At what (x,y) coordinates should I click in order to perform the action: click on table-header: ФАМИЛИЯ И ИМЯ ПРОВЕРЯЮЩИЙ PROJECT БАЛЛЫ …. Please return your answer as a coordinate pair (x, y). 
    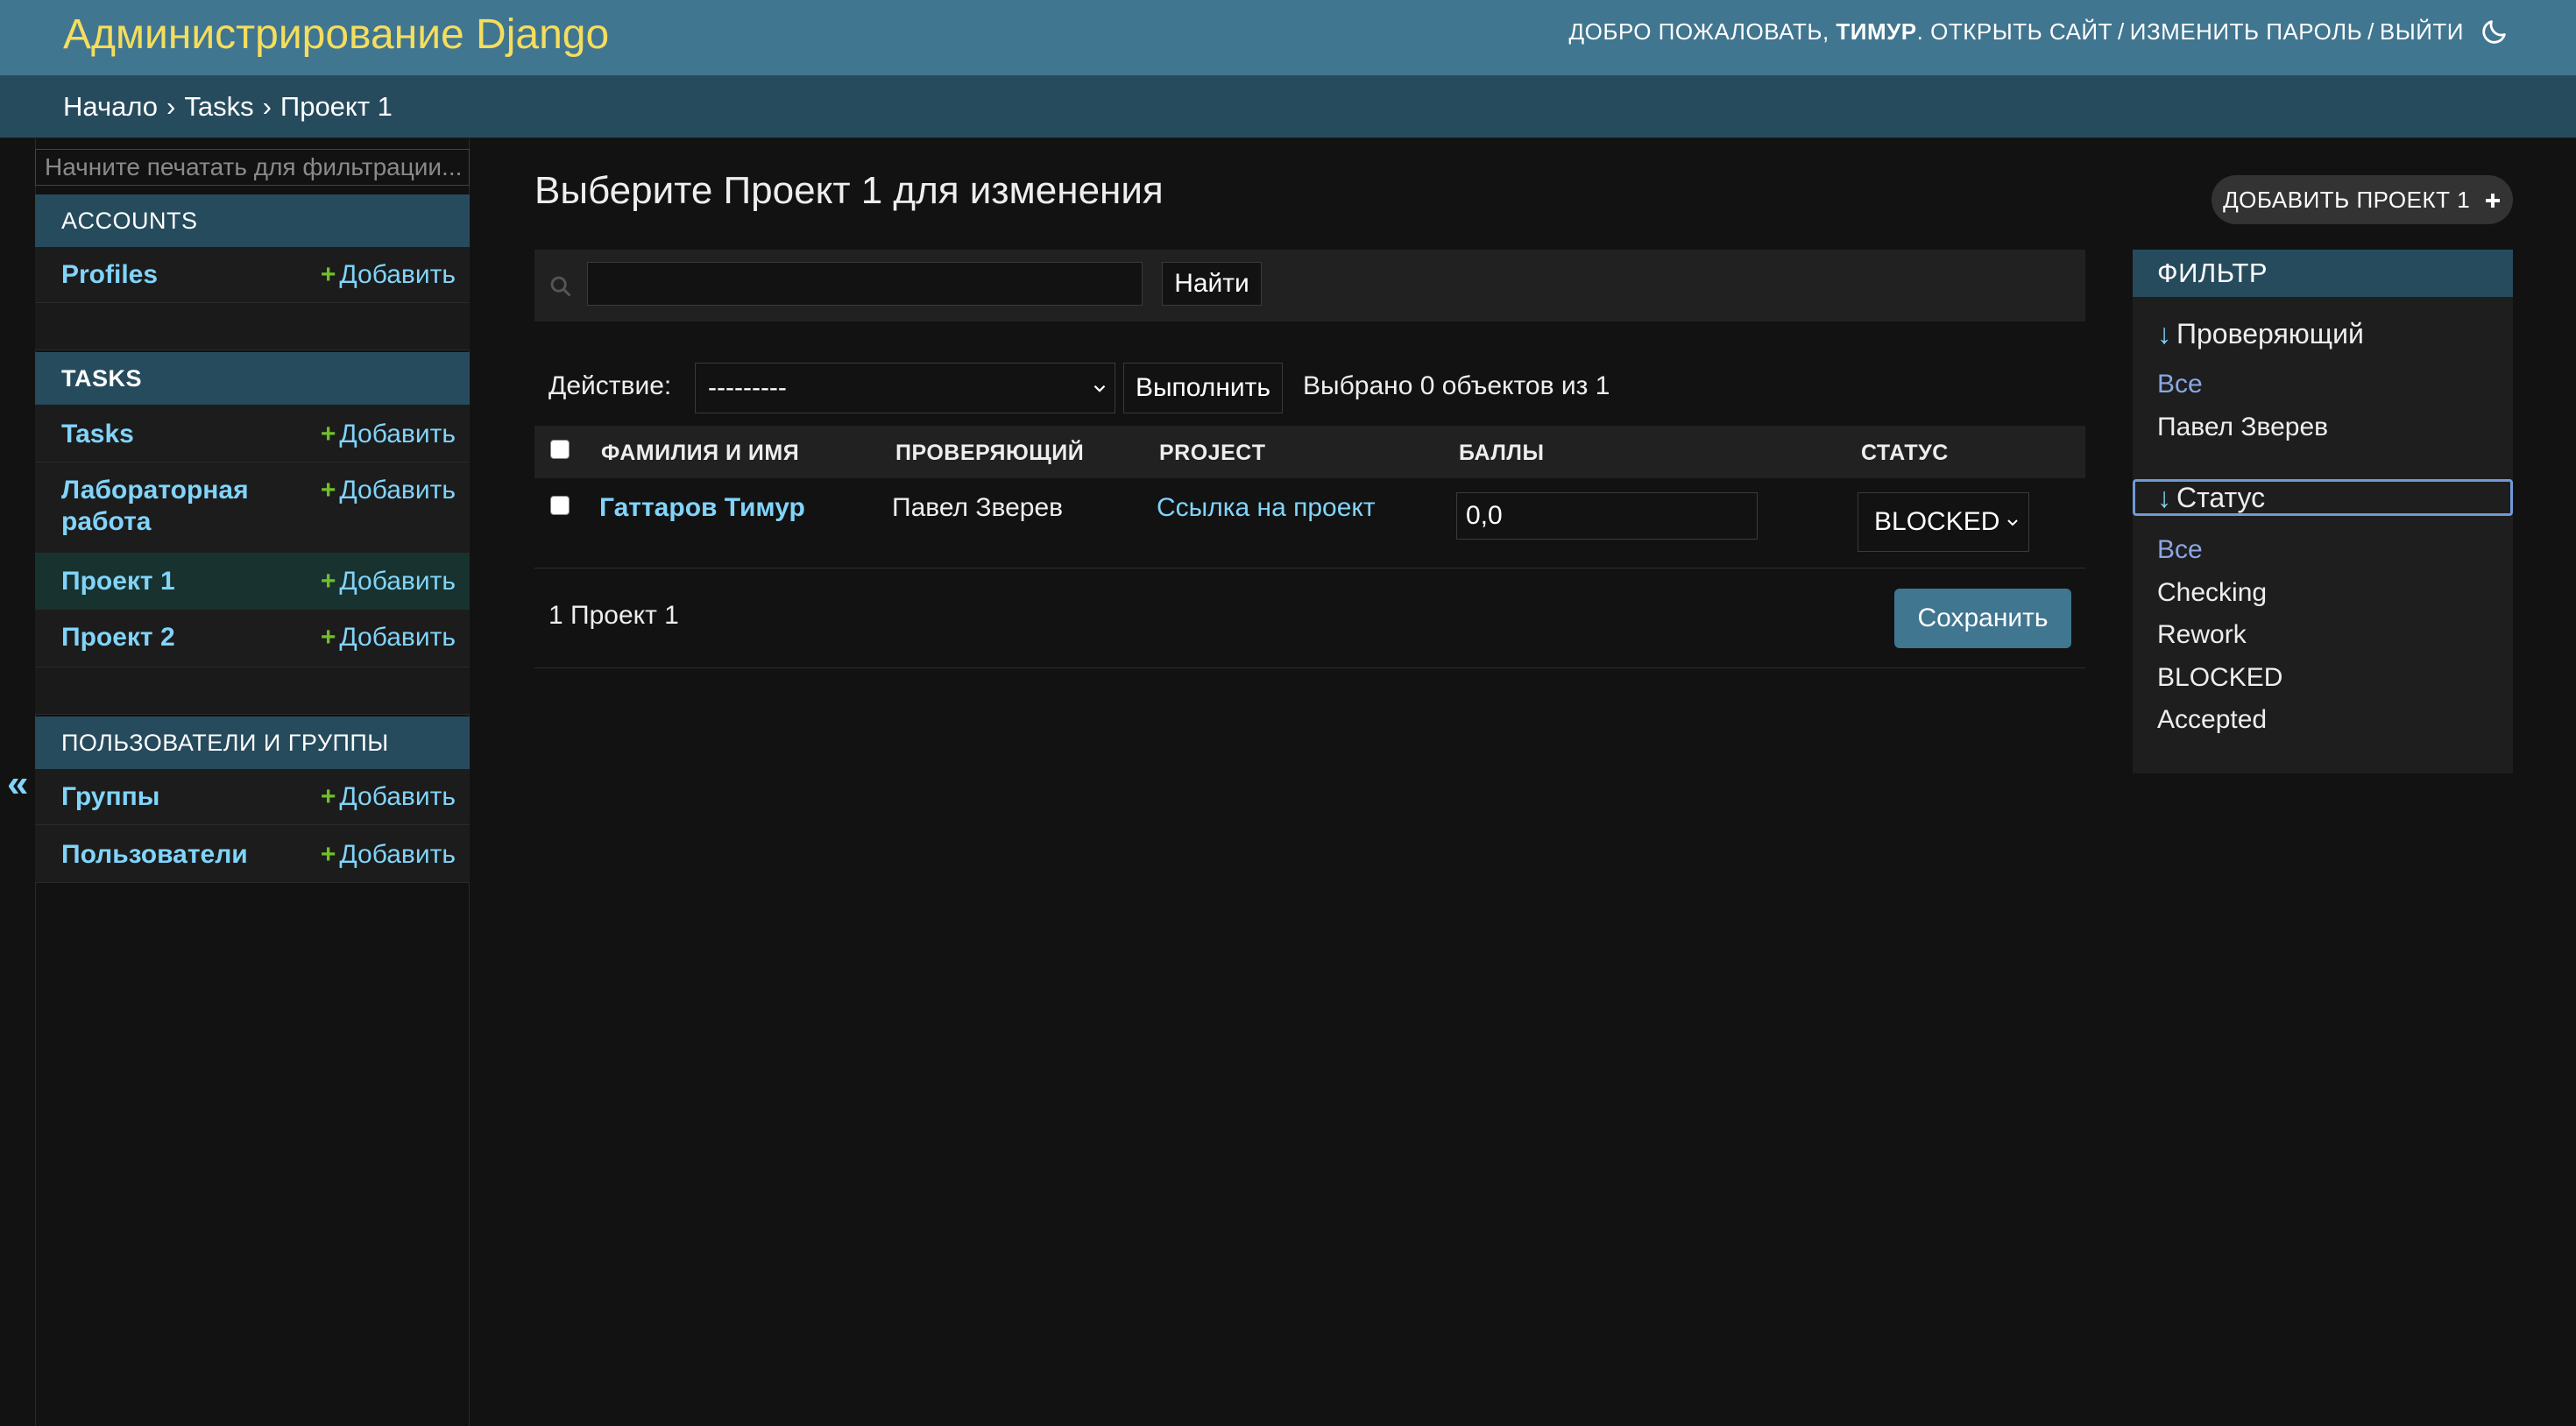
    Looking at the image, I should click on (1309, 452).